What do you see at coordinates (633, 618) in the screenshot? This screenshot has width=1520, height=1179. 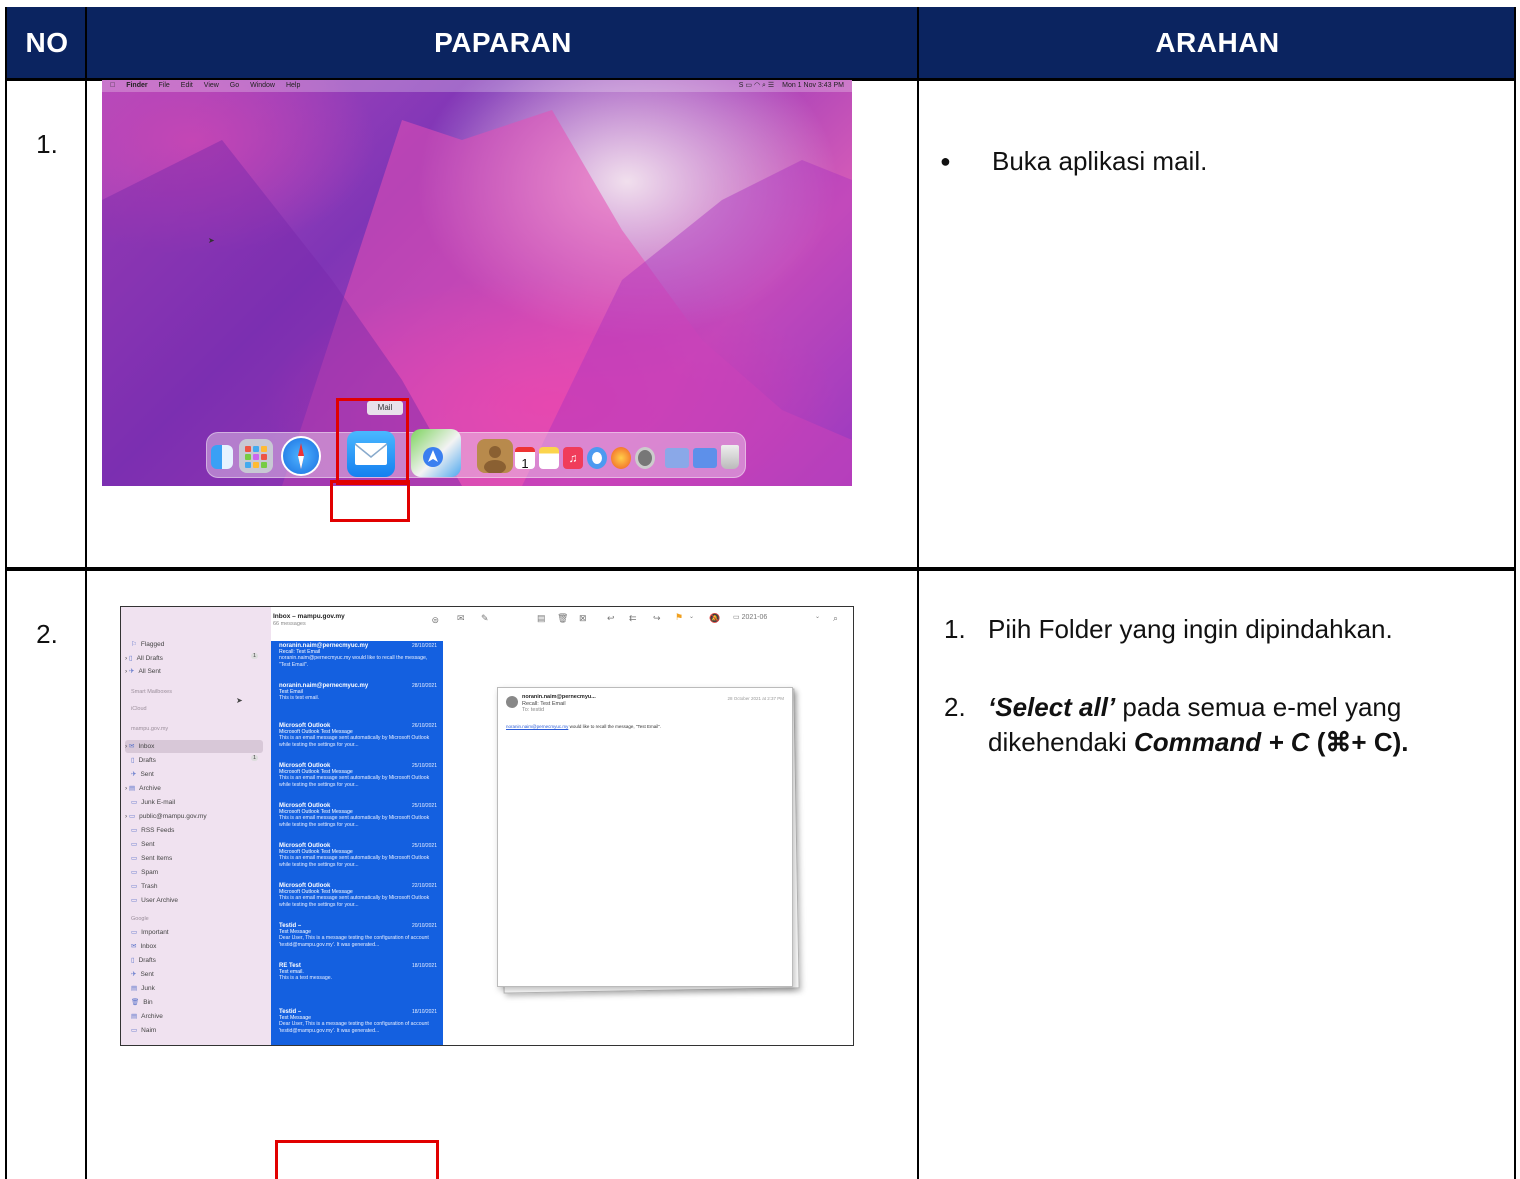 I see `reply-all-icon: ⇇` at bounding box center [633, 618].